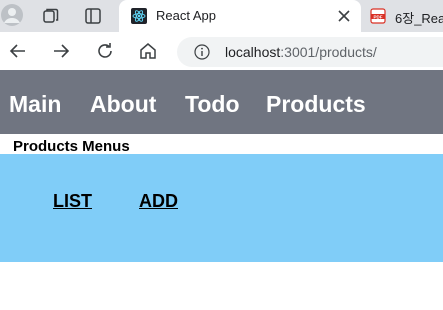 The height and width of the screenshot is (310, 443). Describe the element at coordinates (35, 104) in the screenshot. I see `nav-link-main: Main` at that location.